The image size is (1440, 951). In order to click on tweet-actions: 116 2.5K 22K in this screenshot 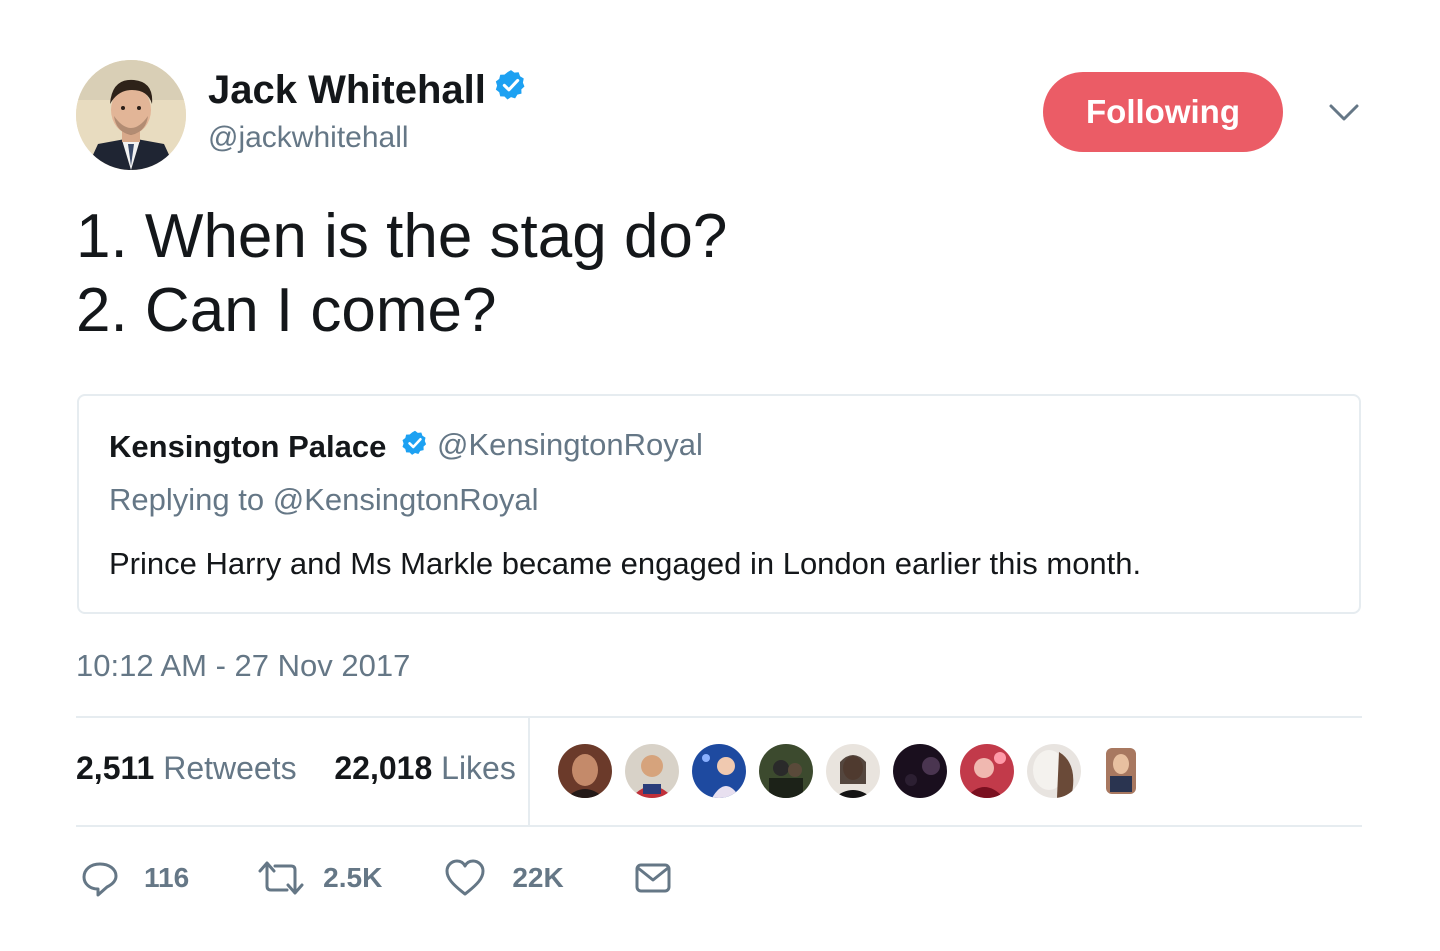, I will do `click(376, 878)`.